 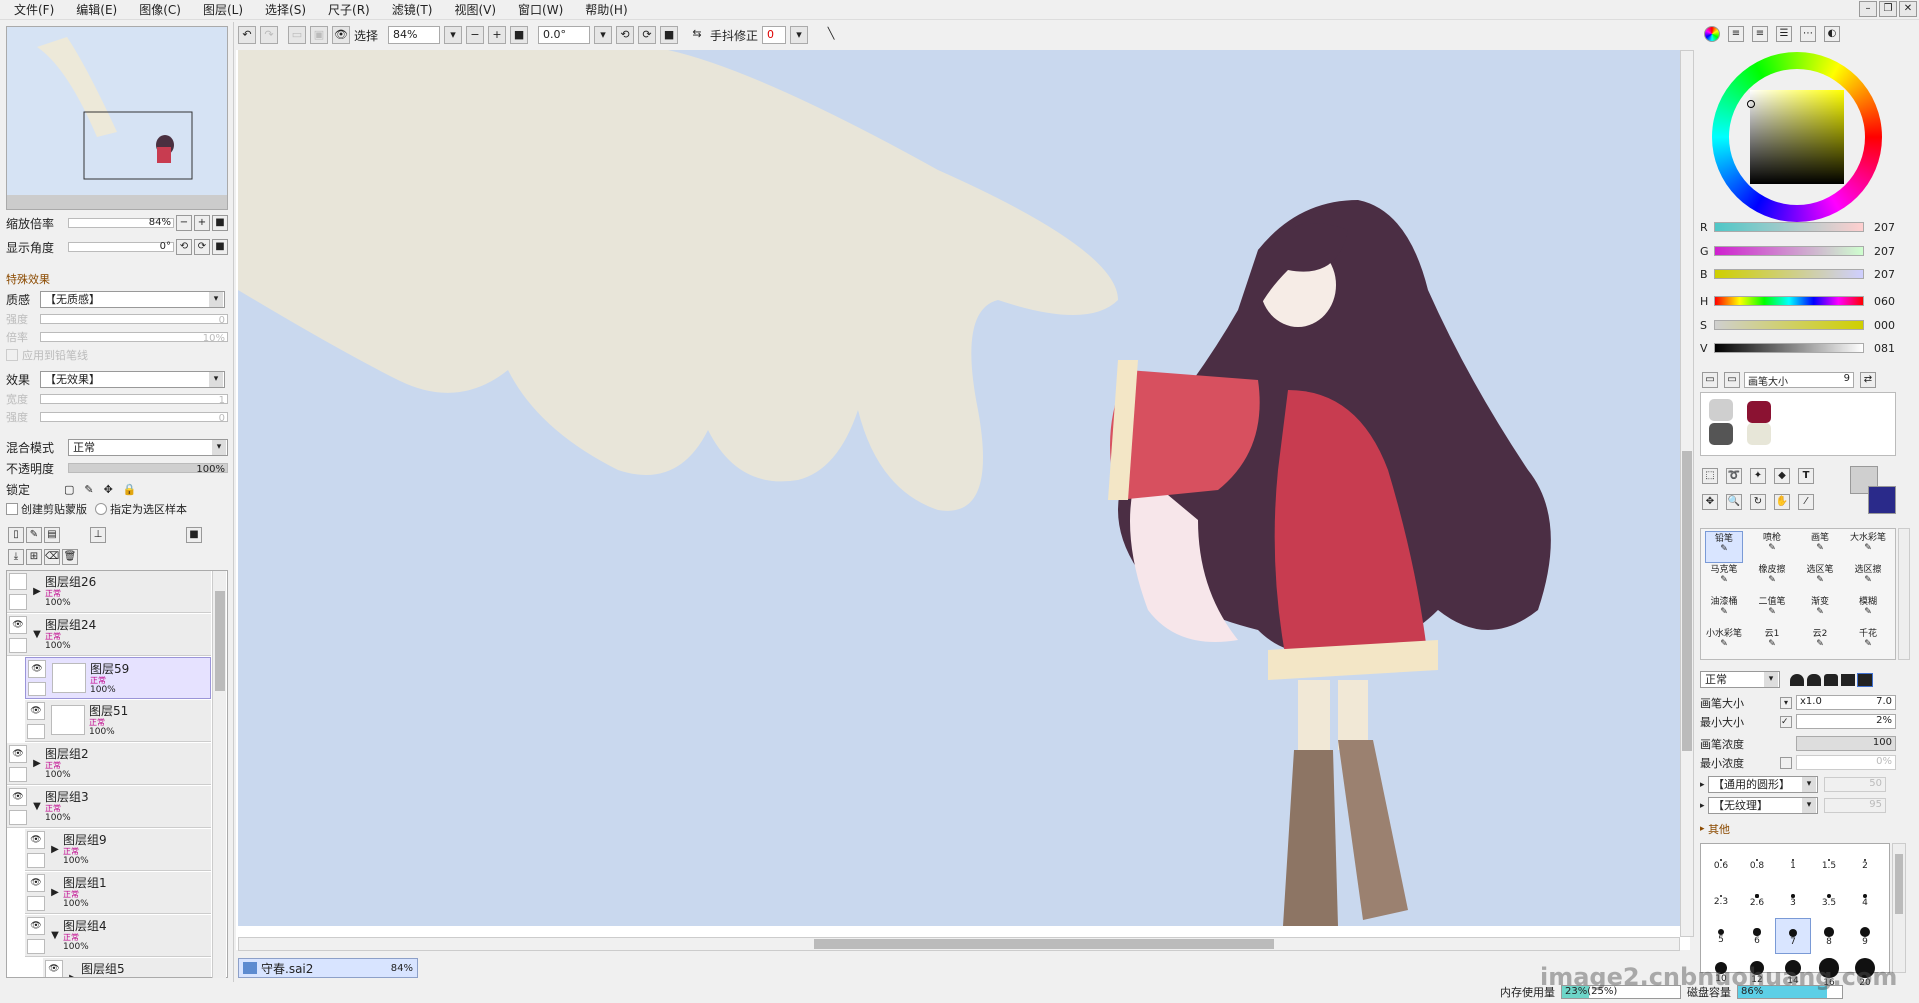 I want to click on mask-icon: ▭, so click(x=1710, y=380).